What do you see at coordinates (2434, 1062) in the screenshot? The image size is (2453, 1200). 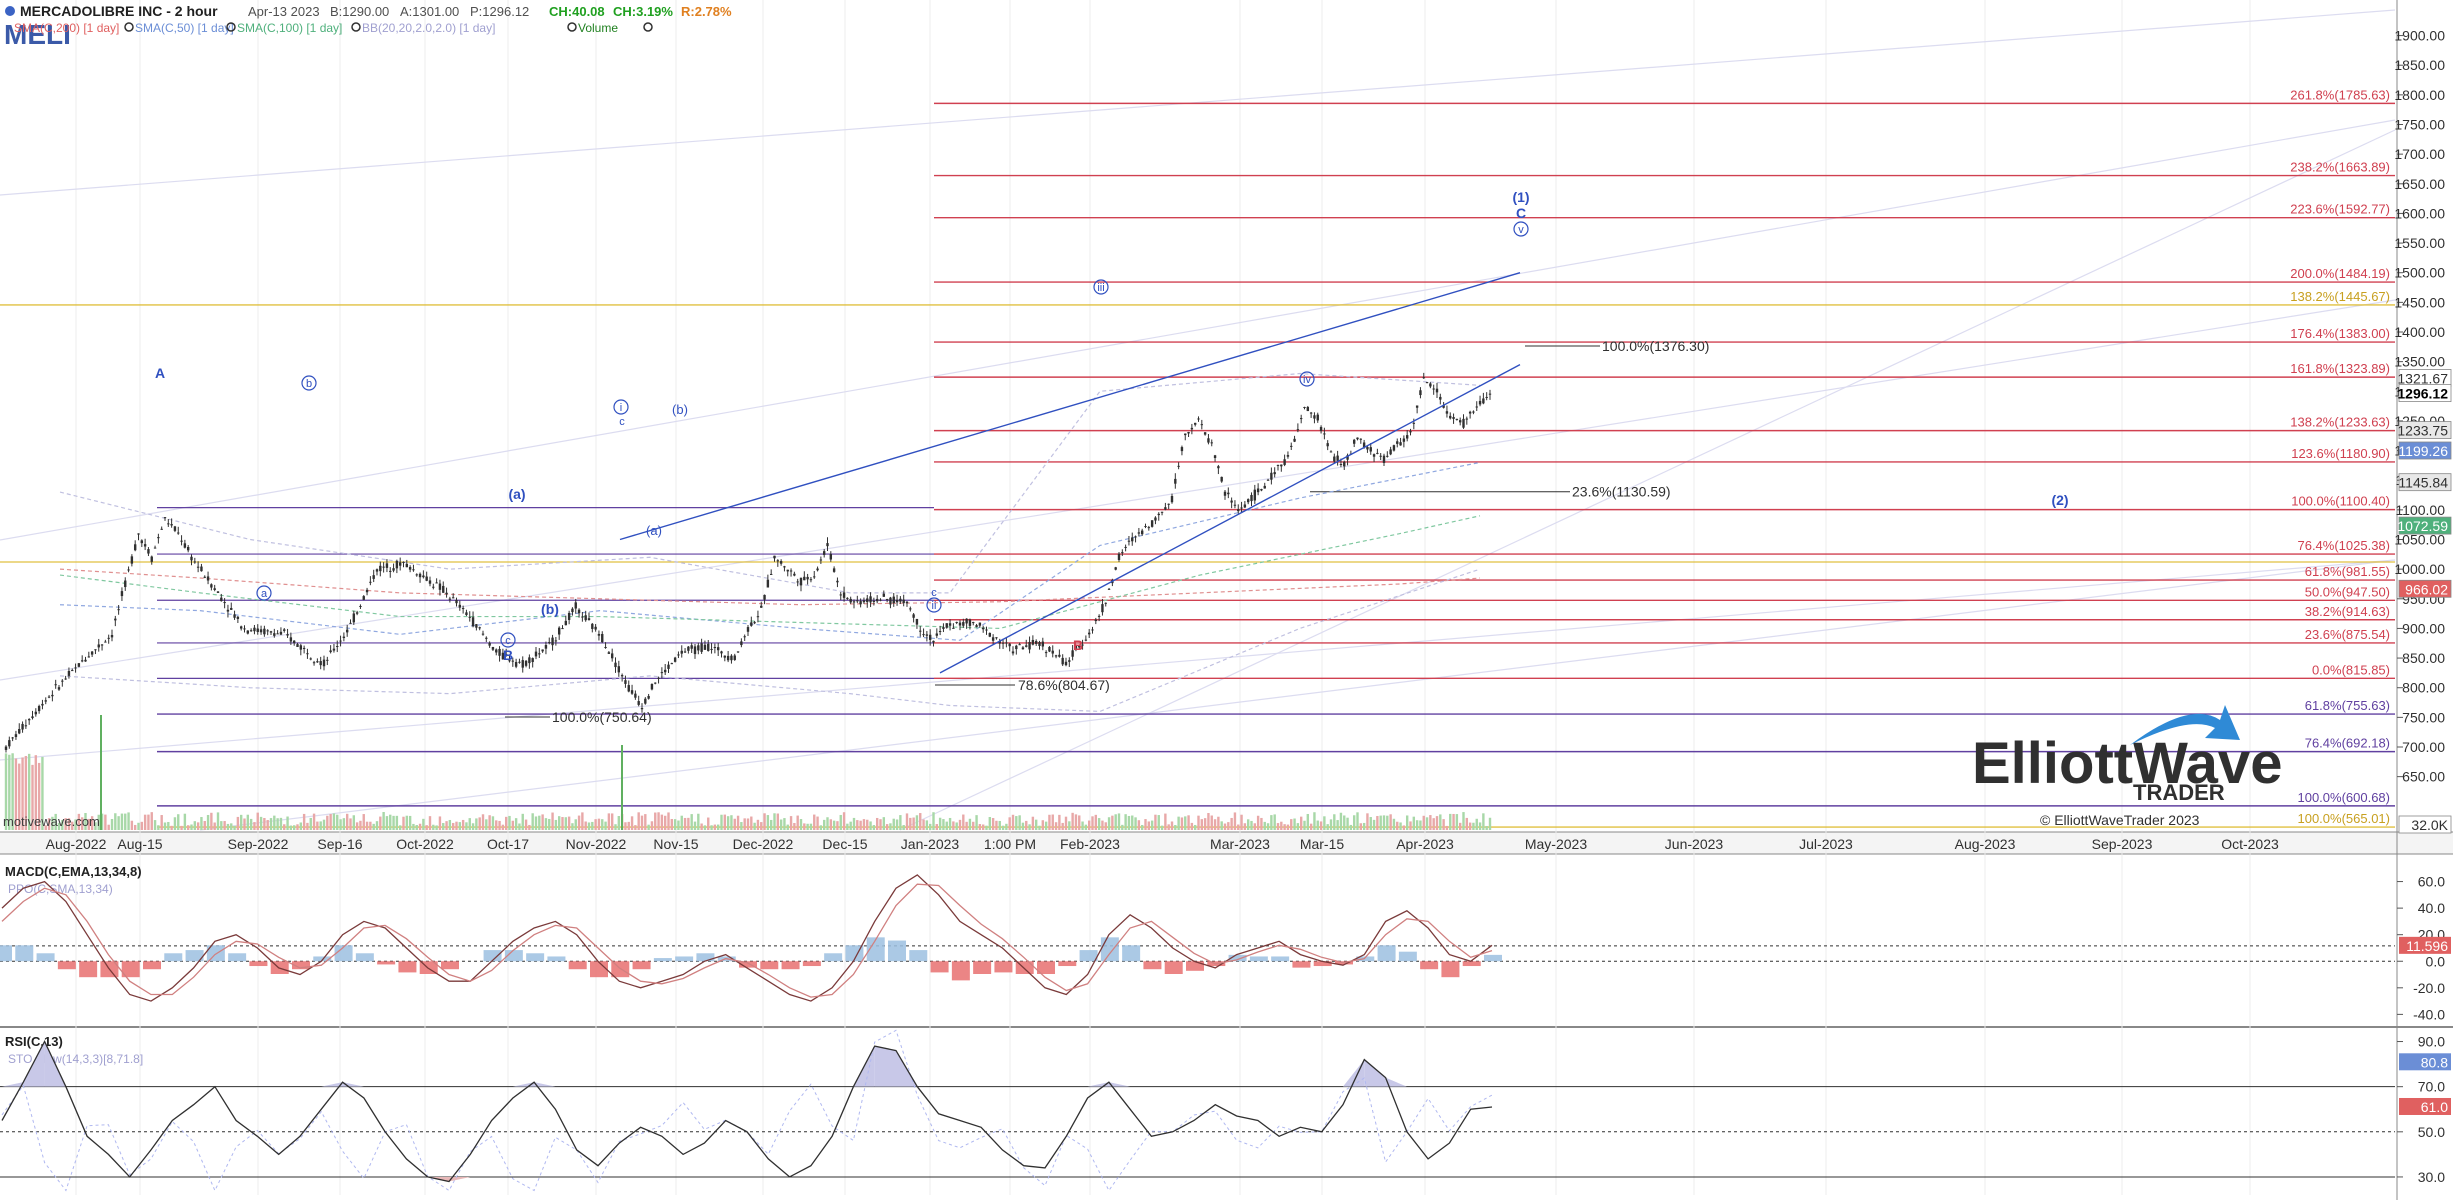 I see `rsi-badge-label: 80.8` at bounding box center [2434, 1062].